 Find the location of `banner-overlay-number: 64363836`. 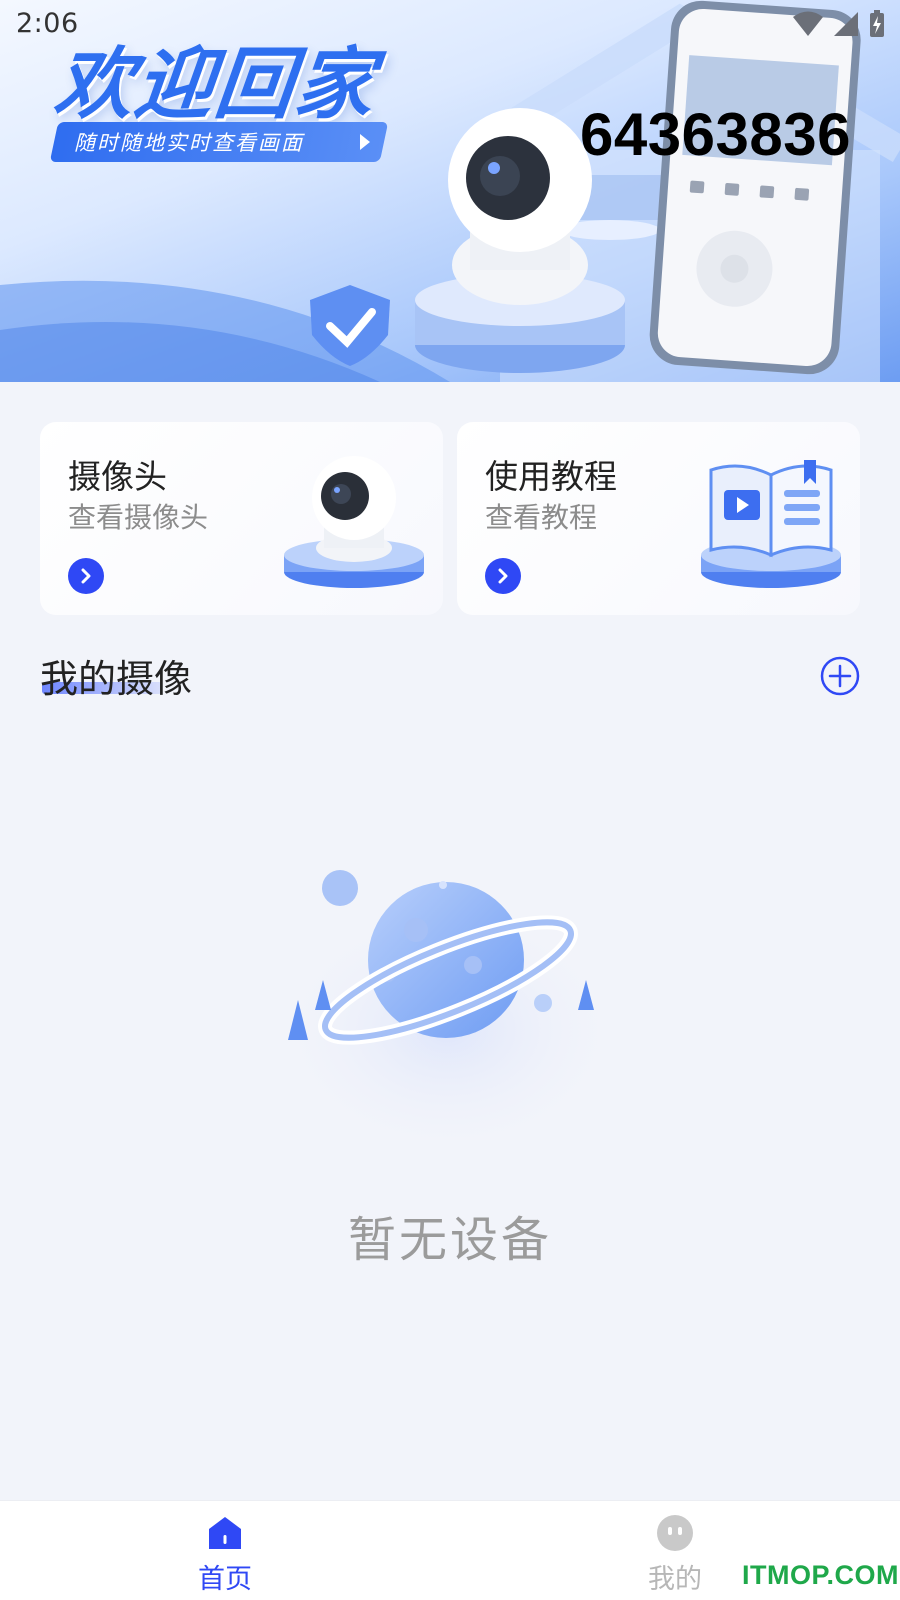

banner-overlay-number: 64363836 is located at coordinates (715, 134).